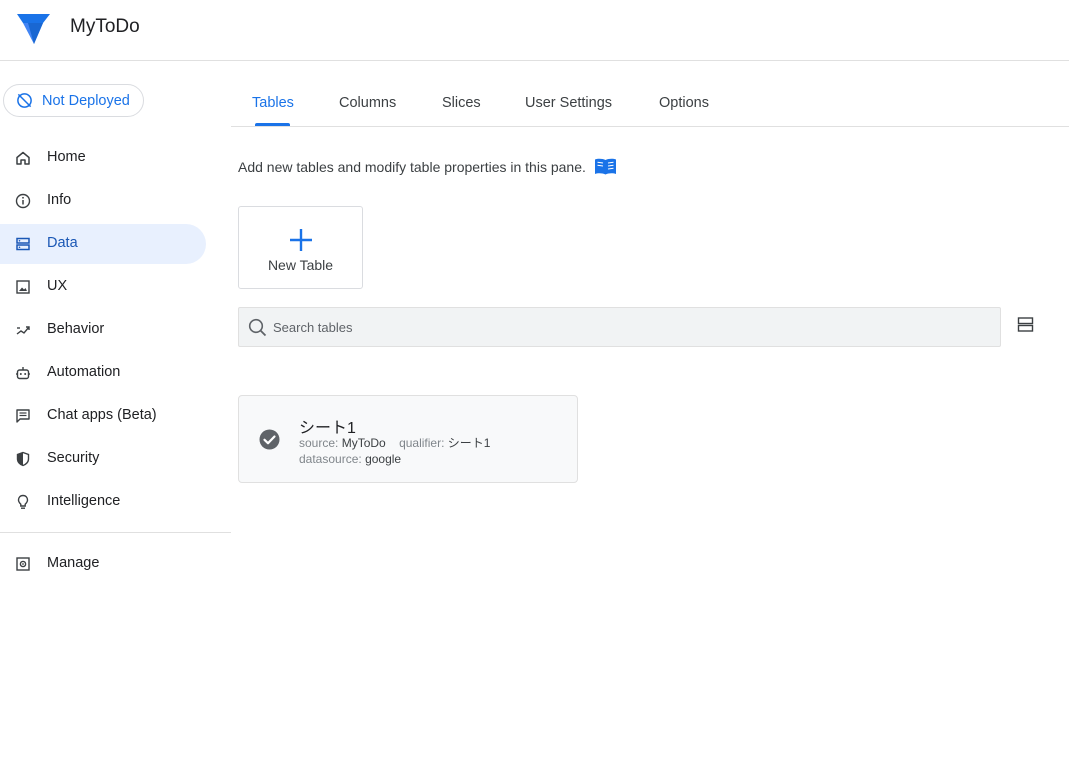 This screenshot has width=1069, height=758. What do you see at coordinates (62, 243) in the screenshot?
I see `sidebar-item-label: Data` at bounding box center [62, 243].